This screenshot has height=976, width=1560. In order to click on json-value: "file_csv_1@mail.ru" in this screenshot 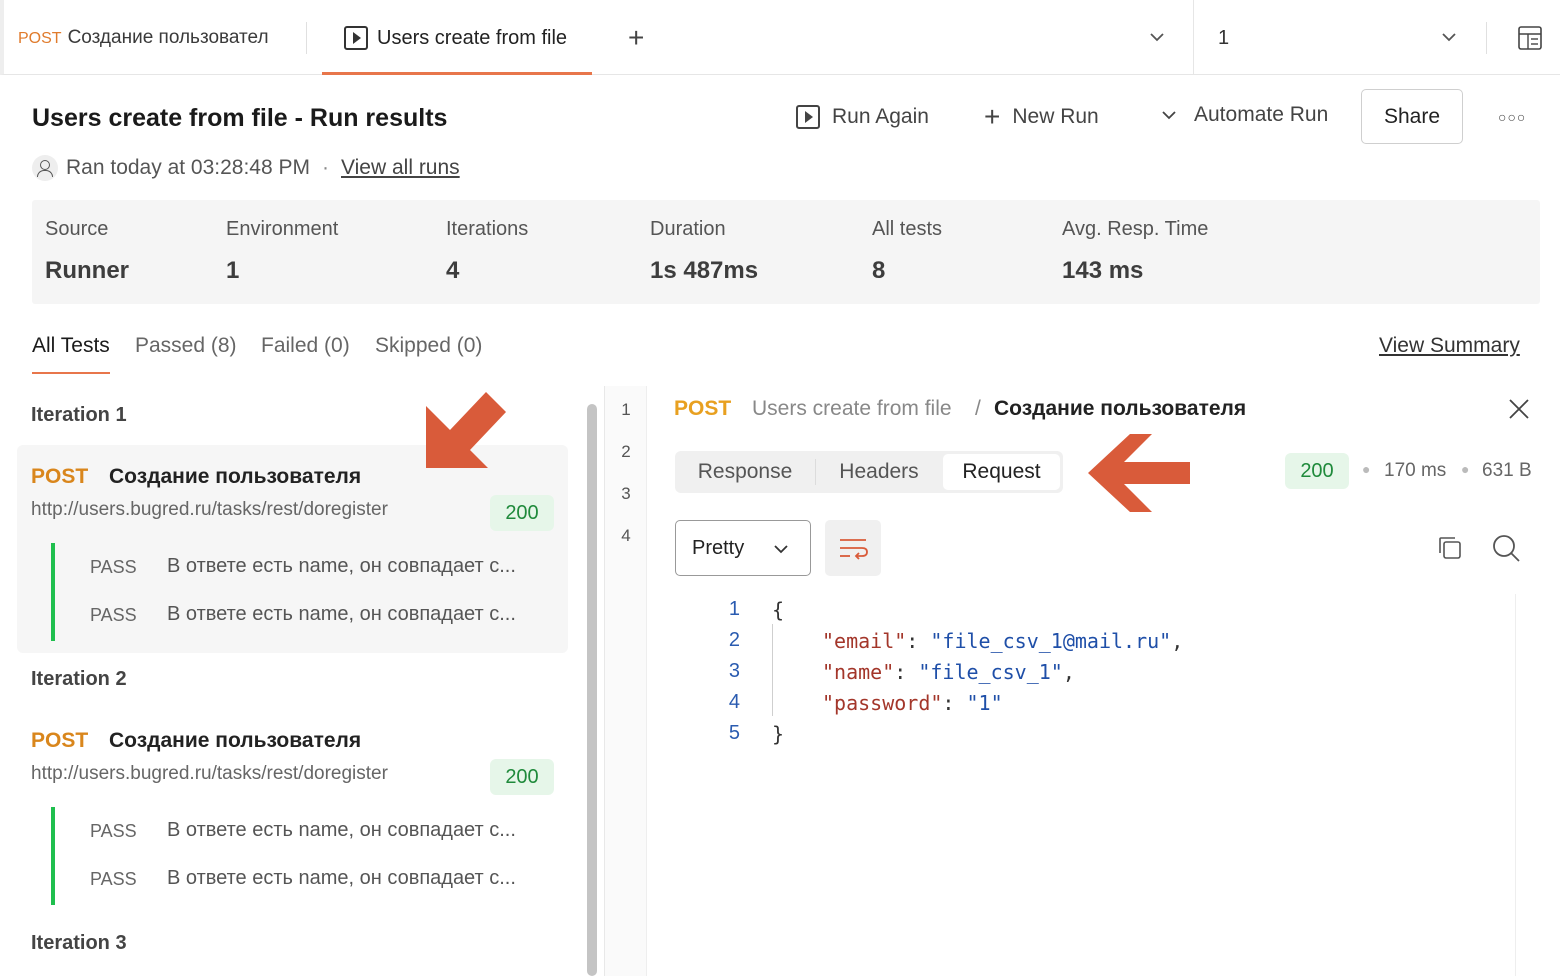, I will do `click(1051, 641)`.